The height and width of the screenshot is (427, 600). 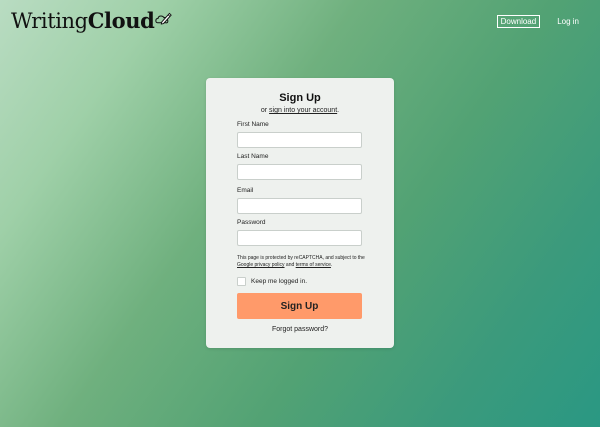 What do you see at coordinates (261, 265) in the screenshot?
I see `privacy-policy-link: Google privacy policy` at bounding box center [261, 265].